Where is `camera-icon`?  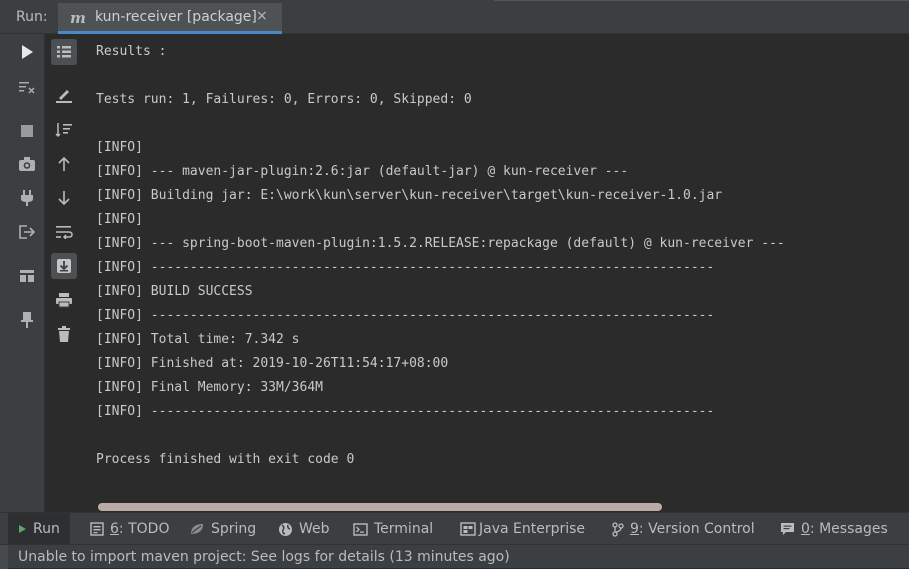
camera-icon is located at coordinates (27, 164).